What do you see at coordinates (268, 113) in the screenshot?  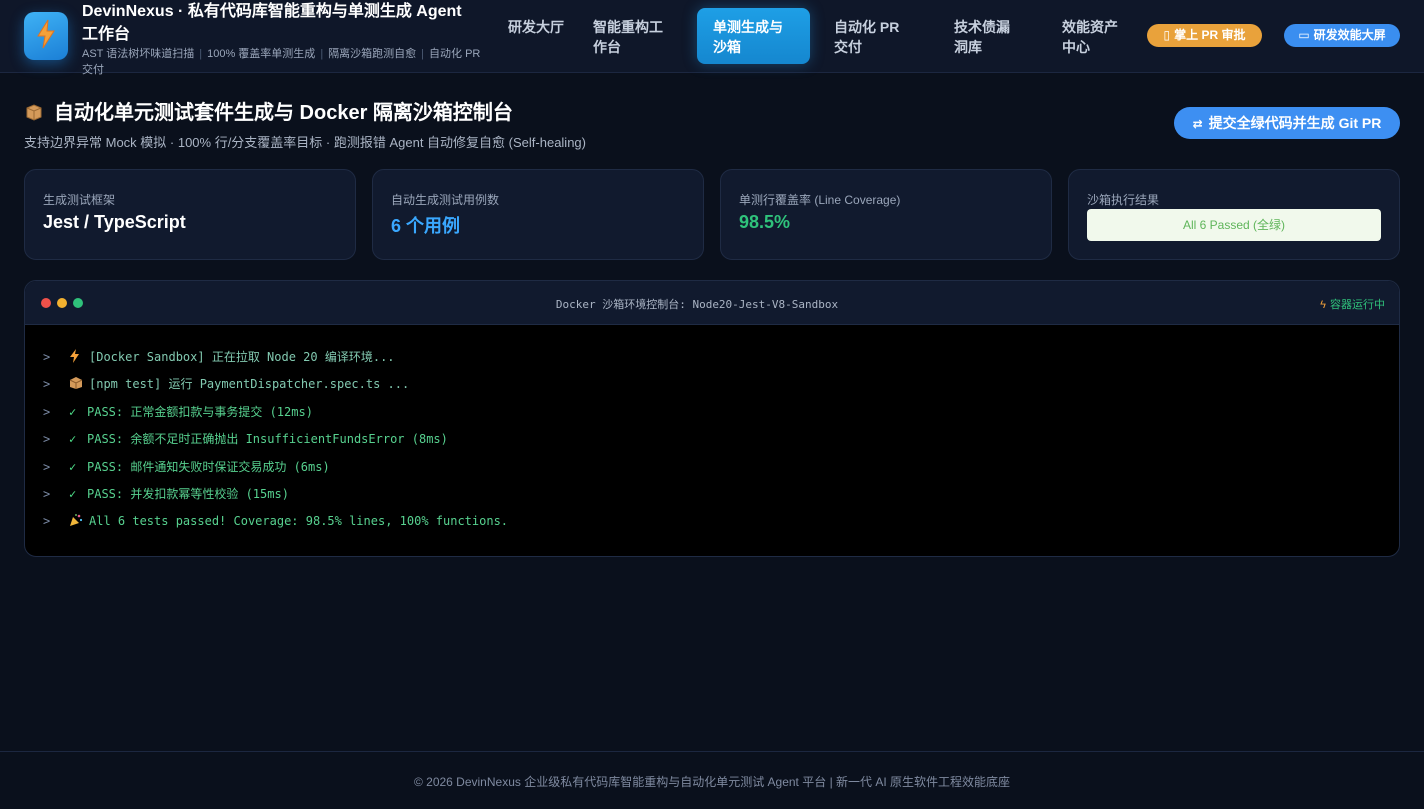 I see `page-title: 自动化单元测试套件生成与 Docker 隔离沙箱控制台` at bounding box center [268, 113].